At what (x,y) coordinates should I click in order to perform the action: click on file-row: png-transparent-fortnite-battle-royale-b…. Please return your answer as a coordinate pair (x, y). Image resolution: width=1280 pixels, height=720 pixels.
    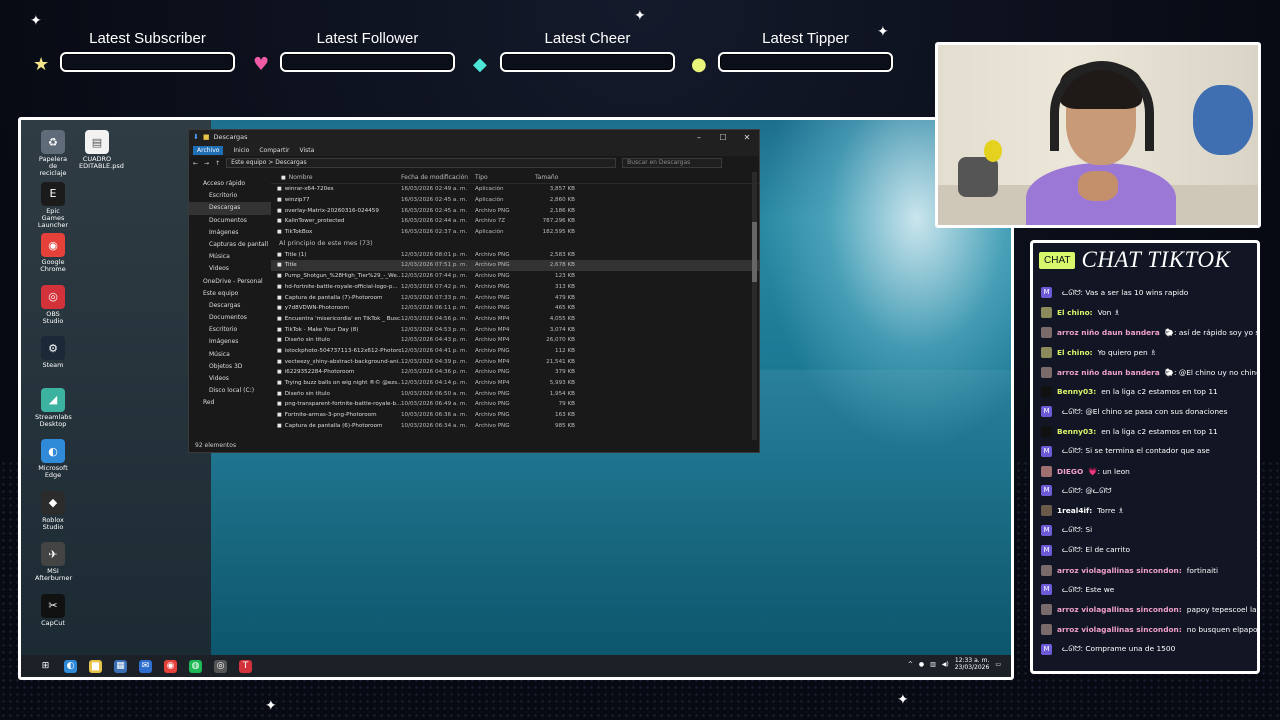
    Looking at the image, I should click on (515, 404).